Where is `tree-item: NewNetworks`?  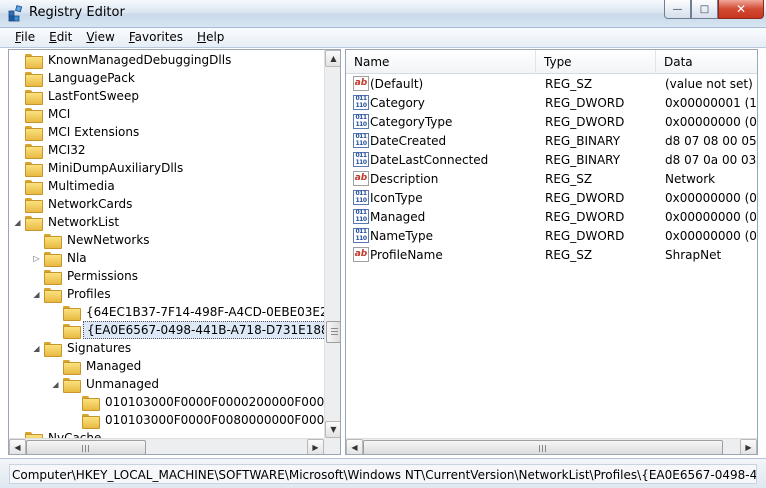 tree-item: NewNetworks is located at coordinates (92, 240).